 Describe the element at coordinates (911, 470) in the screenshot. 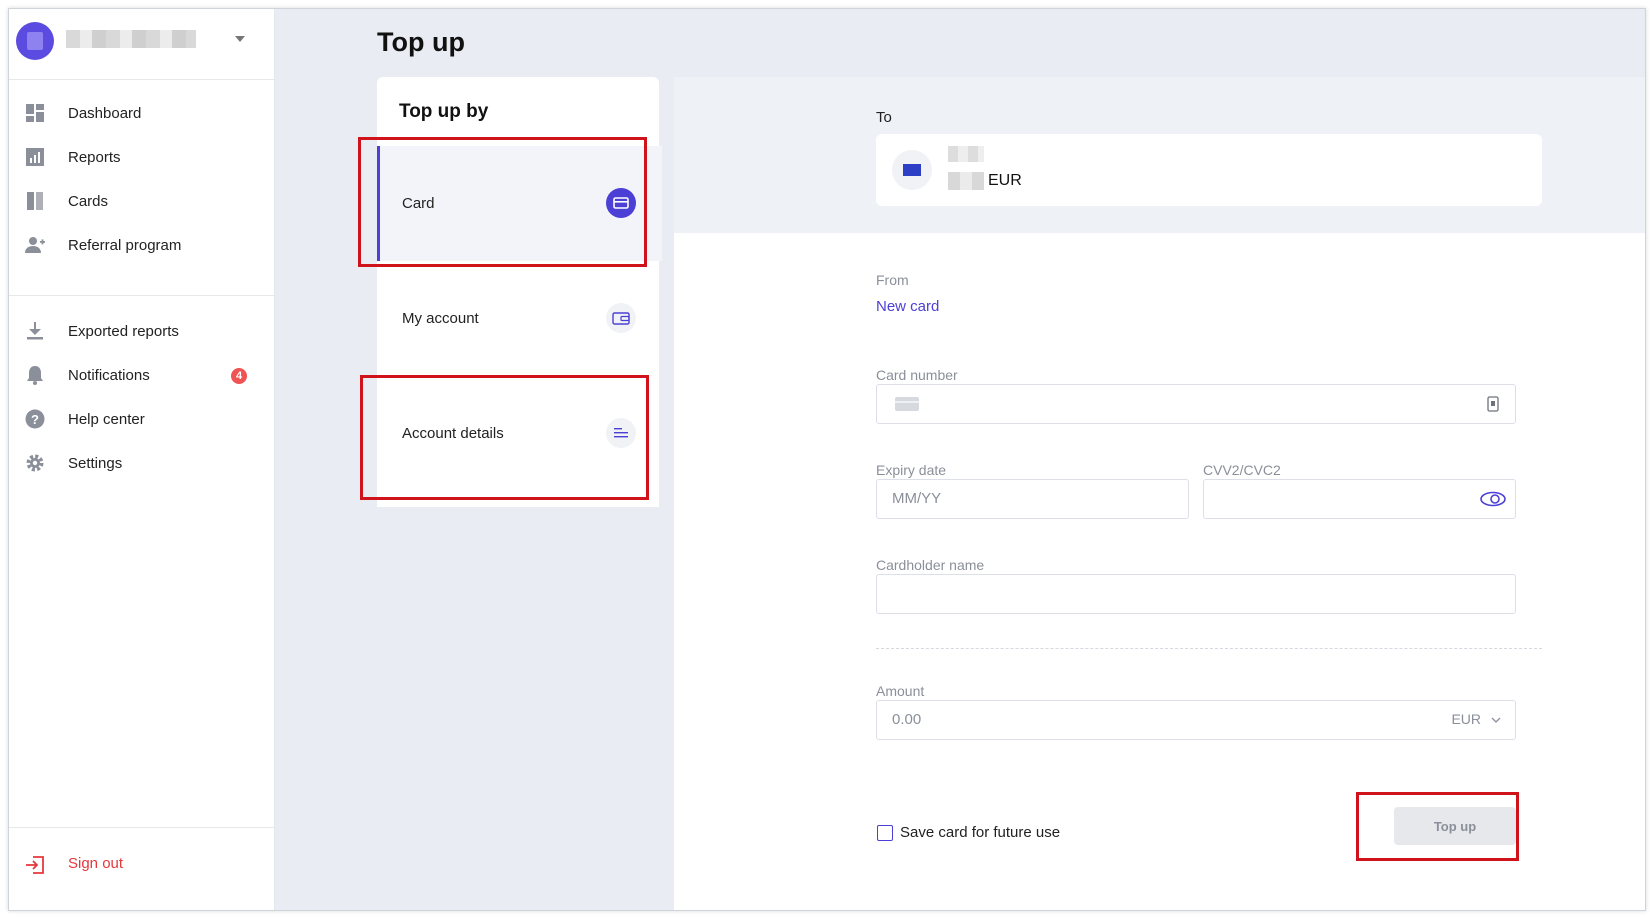

I see `expiry-date-label: Expiry date` at that location.